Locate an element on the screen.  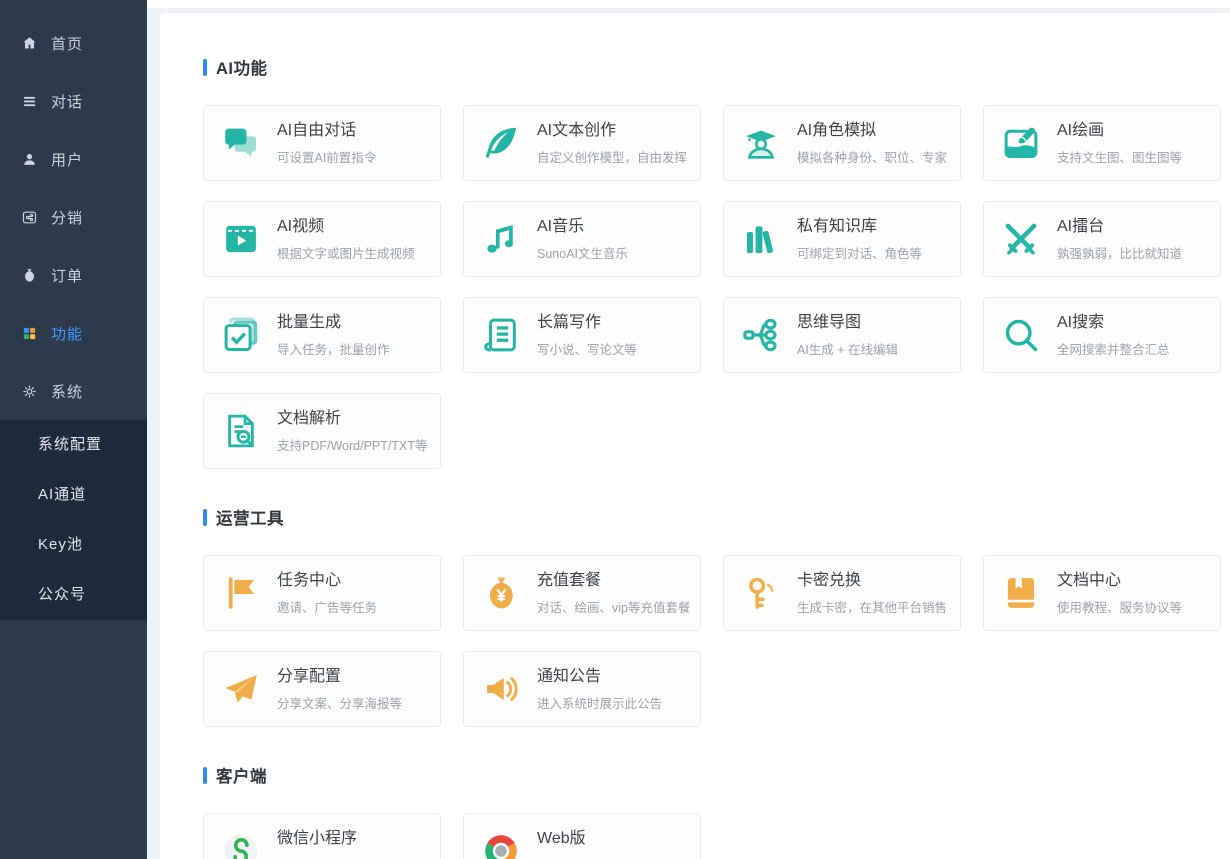
feature-card-title: 微信小程序 is located at coordinates (317, 838).